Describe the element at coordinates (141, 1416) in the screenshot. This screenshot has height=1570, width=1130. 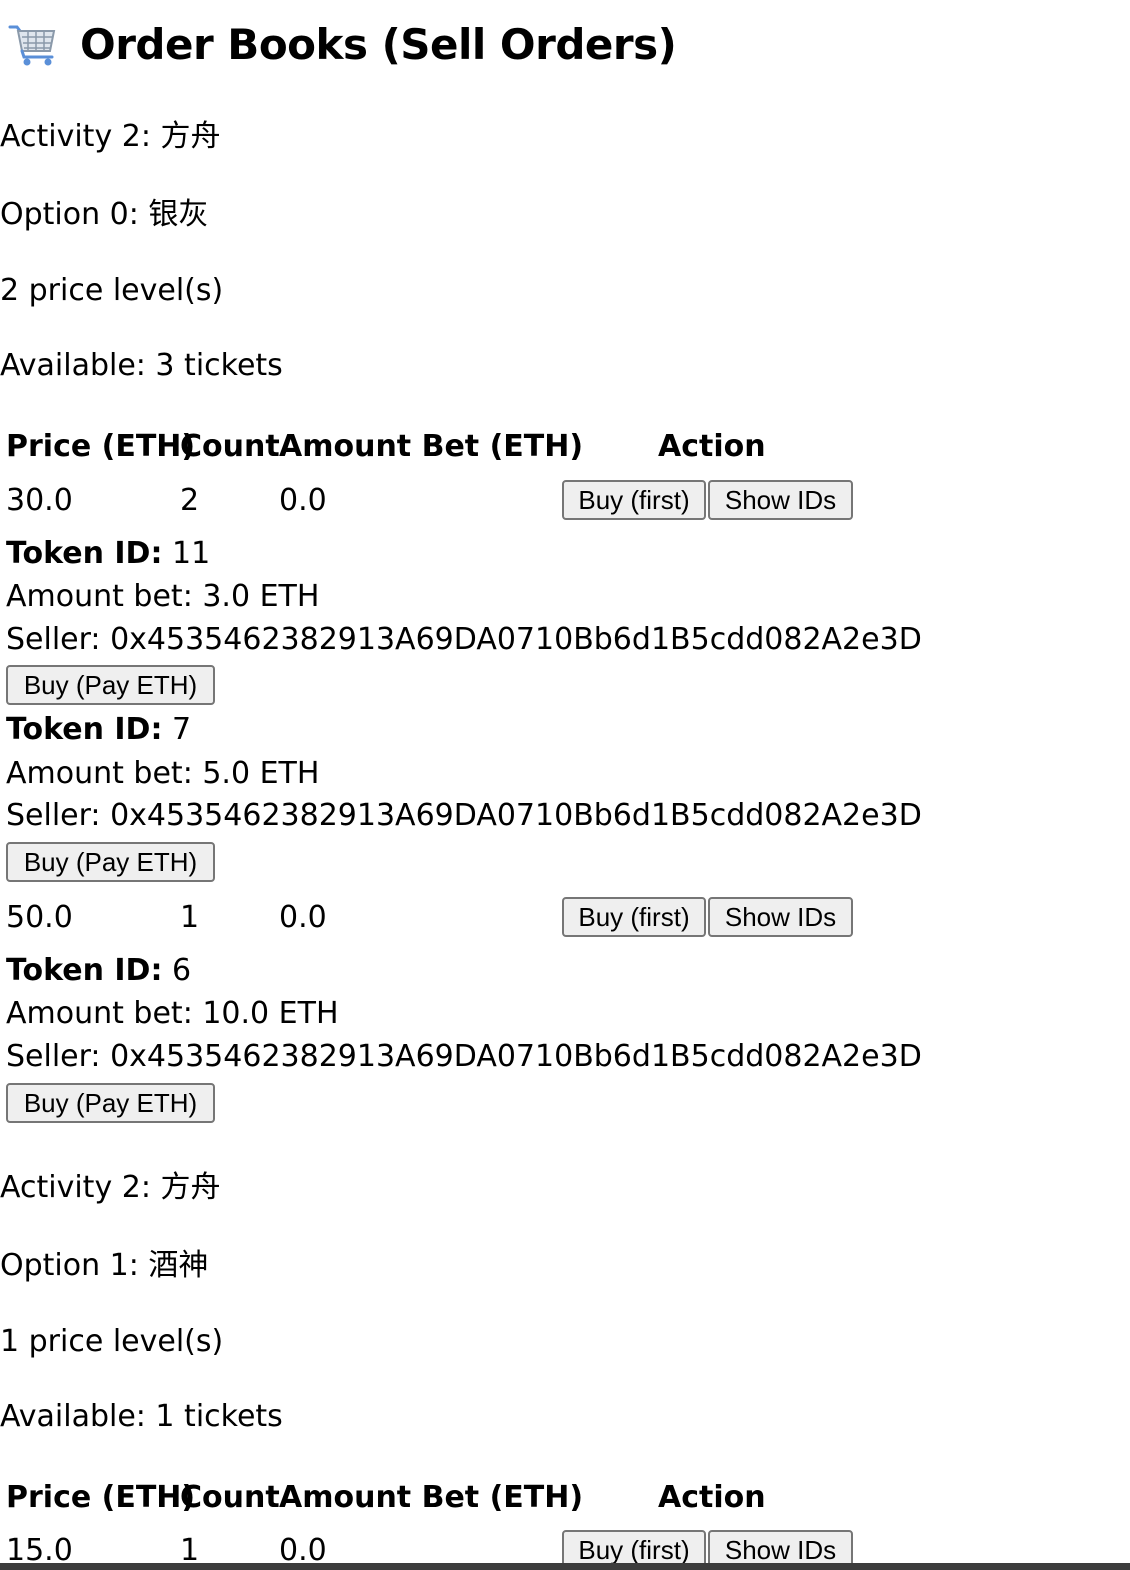
I see `available-tickets: Available: 1 tickets` at that location.